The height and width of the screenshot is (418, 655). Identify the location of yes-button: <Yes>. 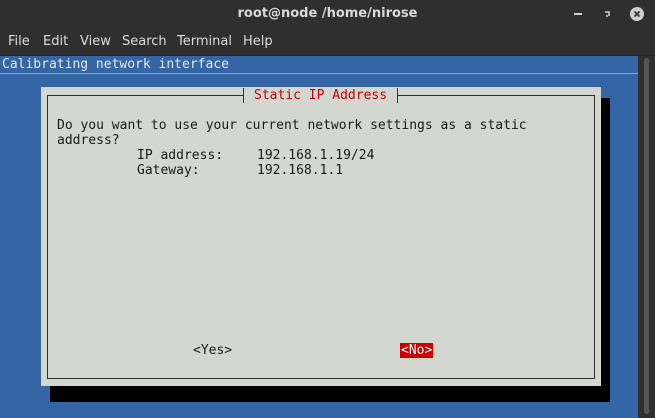
(212, 350).